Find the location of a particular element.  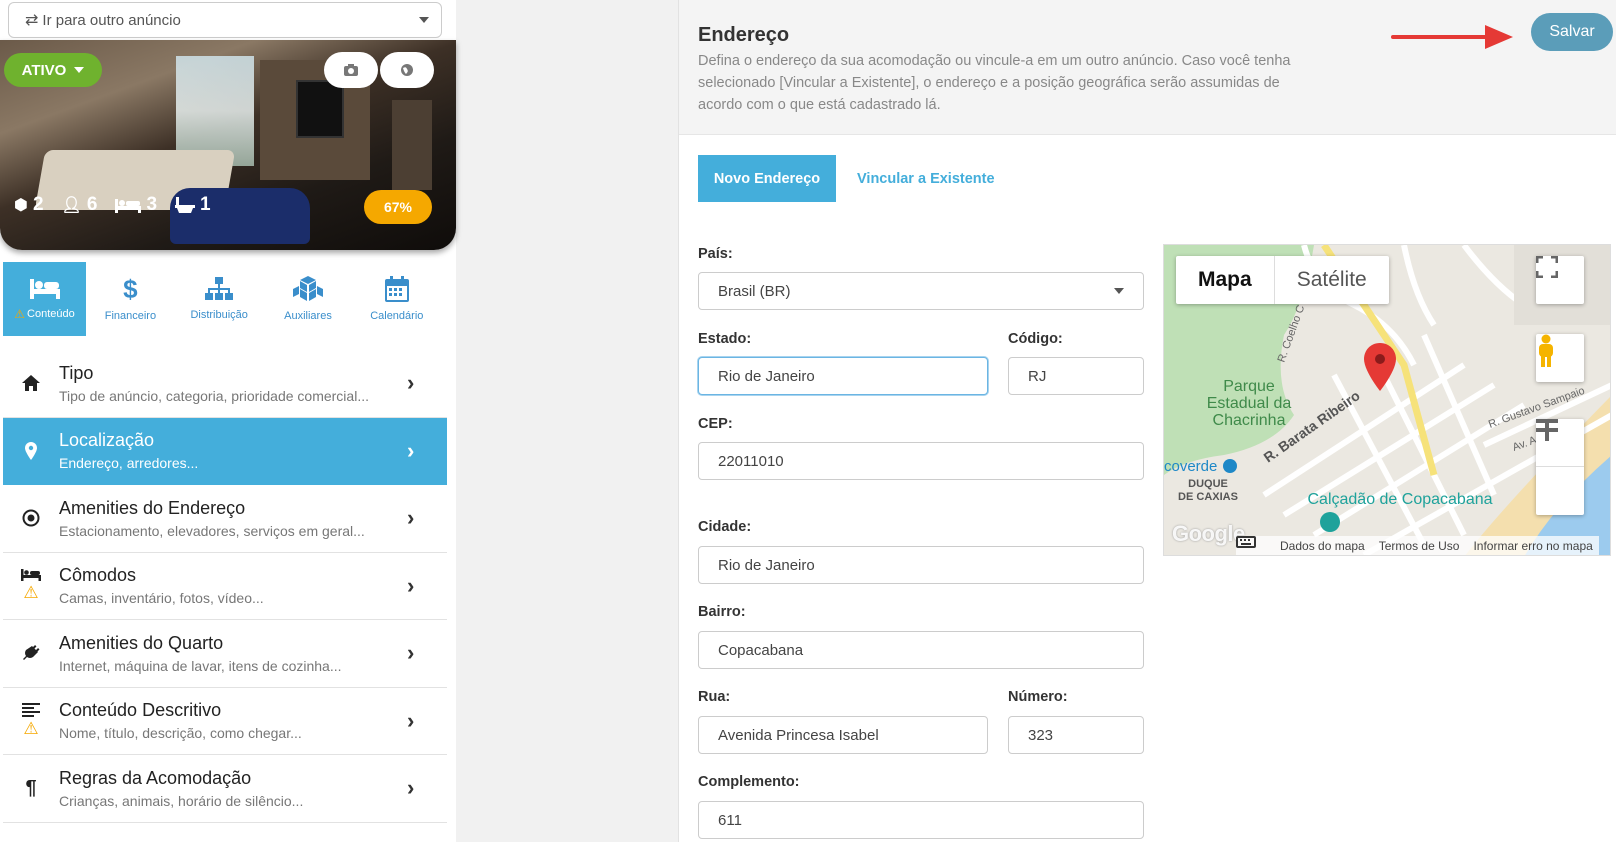

codigo-input: RJ is located at coordinates (1076, 376).